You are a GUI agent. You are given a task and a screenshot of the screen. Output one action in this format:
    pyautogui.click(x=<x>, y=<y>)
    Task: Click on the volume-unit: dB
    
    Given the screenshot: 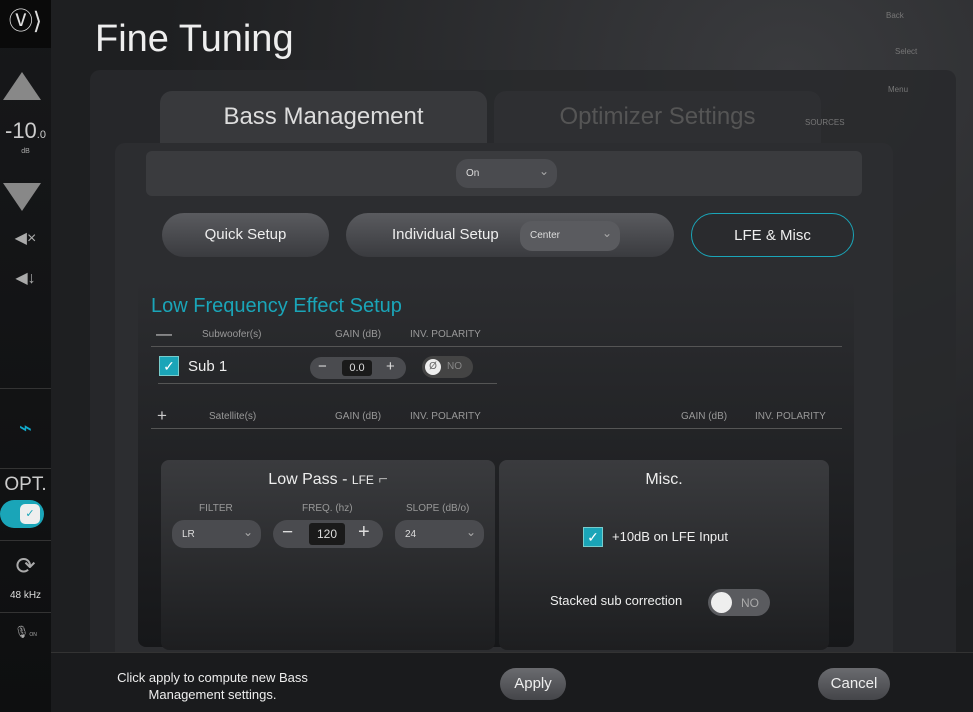 What is the action you would take?
    pyautogui.click(x=25, y=151)
    